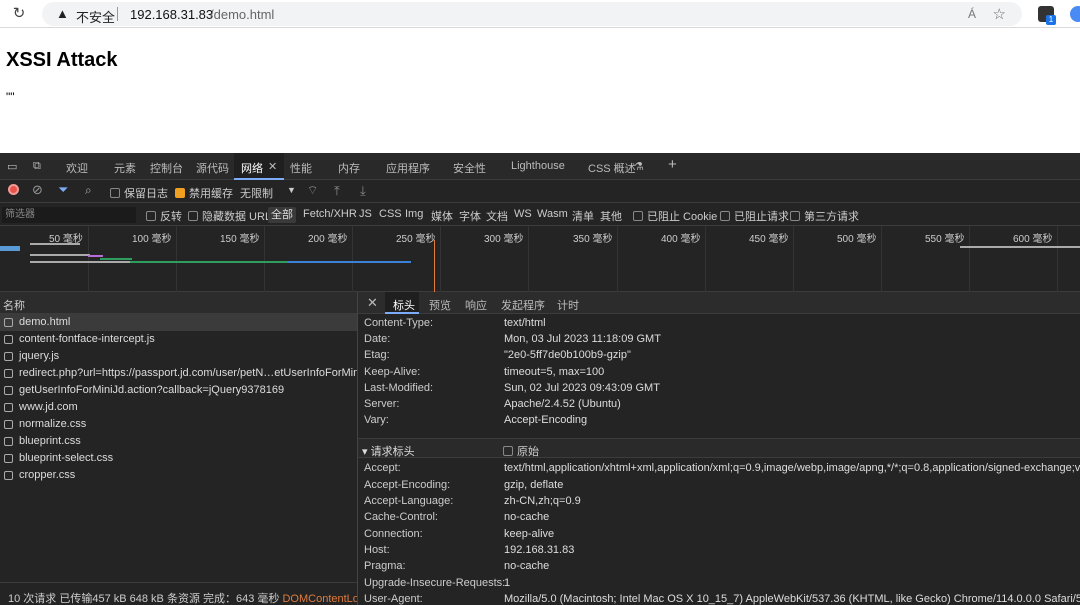 Image resolution: width=1080 pixels, height=605 pixels. What do you see at coordinates (372, 303) in the screenshot?
I see `close-detail-icon: ✕` at bounding box center [372, 303].